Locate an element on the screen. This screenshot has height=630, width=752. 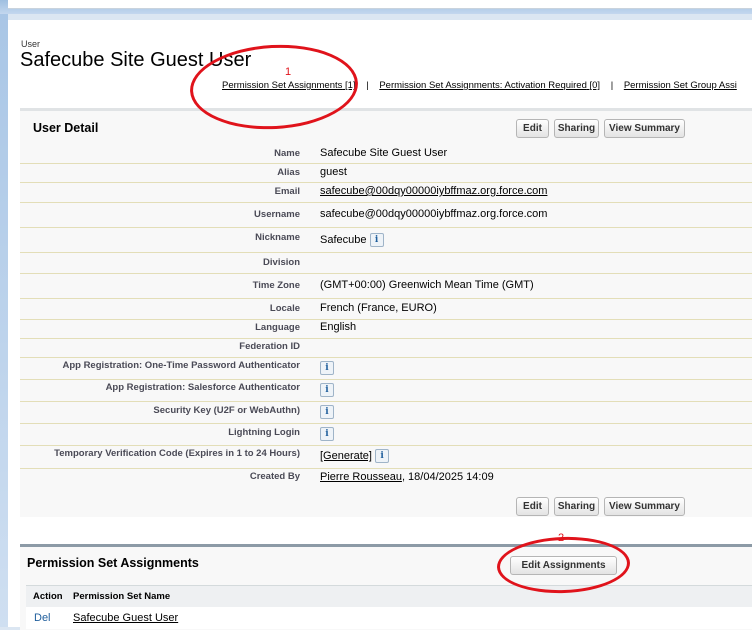
field-label: Time Zone is located at coordinates (276, 285).